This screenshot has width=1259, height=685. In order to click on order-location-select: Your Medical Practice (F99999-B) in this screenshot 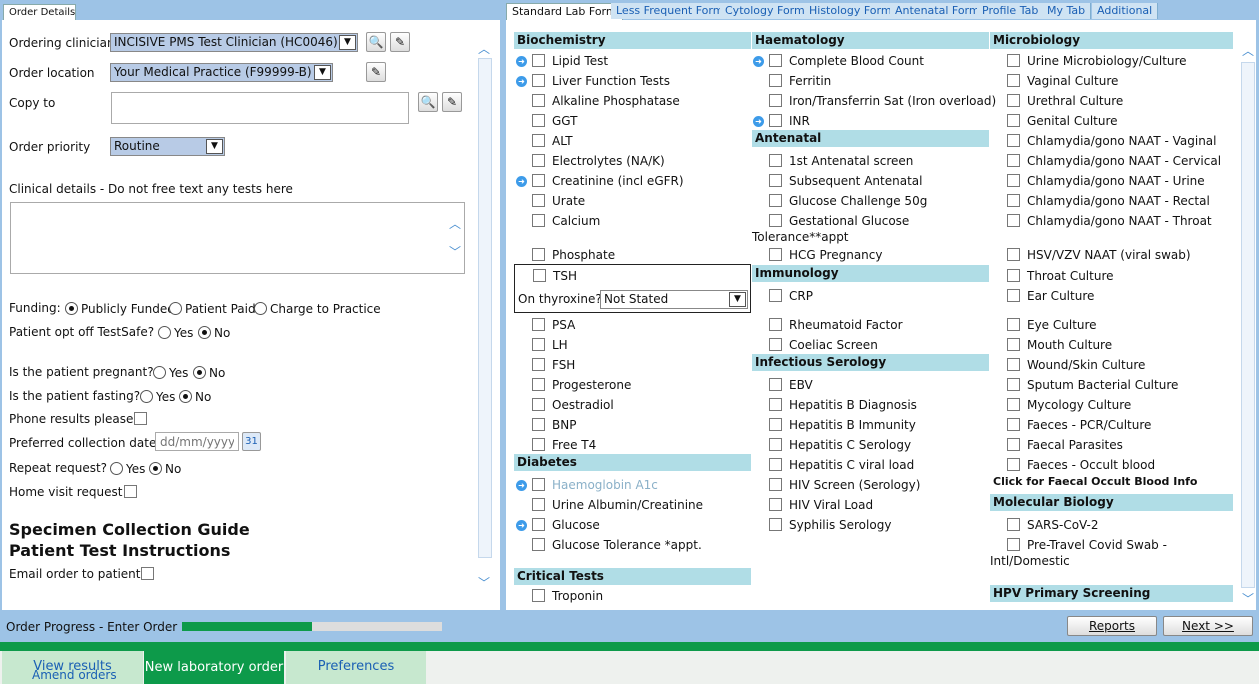, I will do `click(221, 72)`.